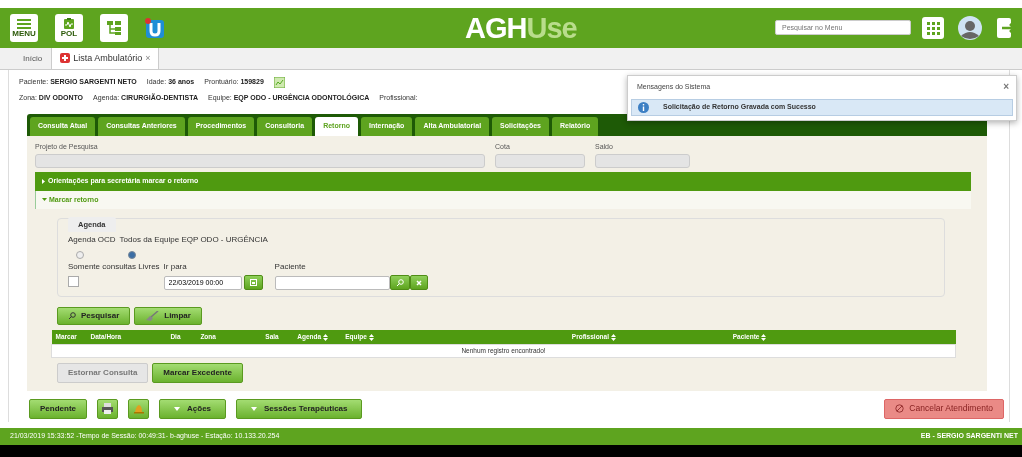 The height and width of the screenshot is (457, 1022). I want to click on pol-button: POL, so click(69, 28).